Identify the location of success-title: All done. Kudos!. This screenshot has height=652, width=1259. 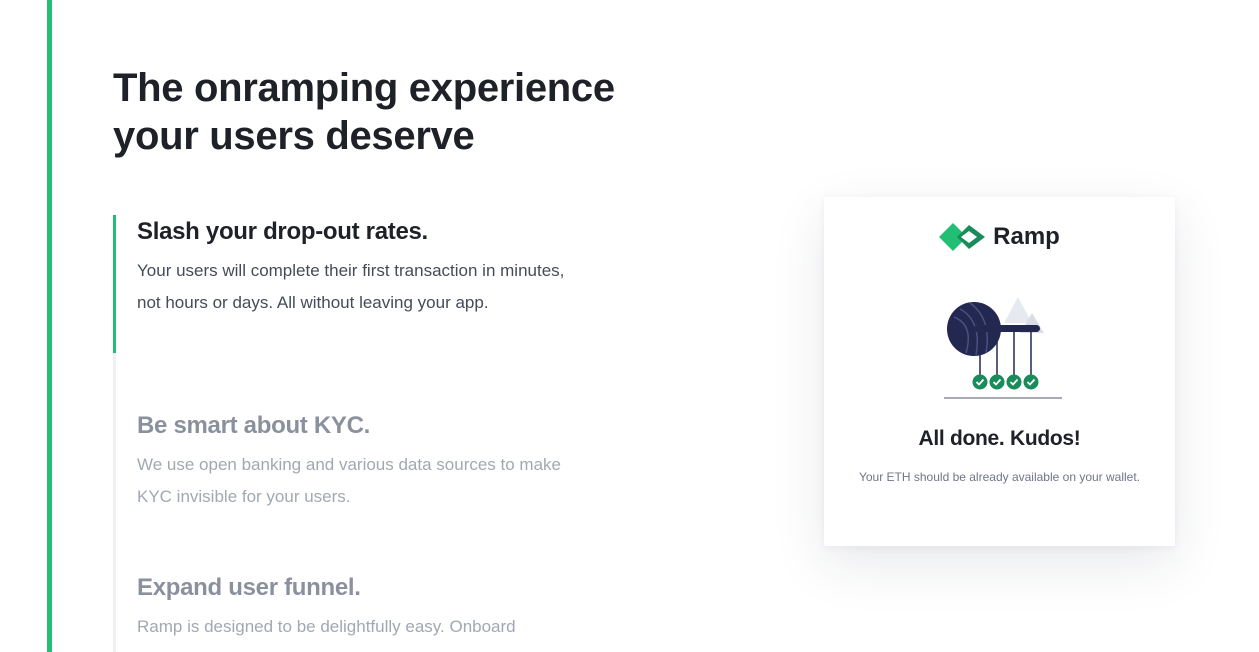
(999, 438).